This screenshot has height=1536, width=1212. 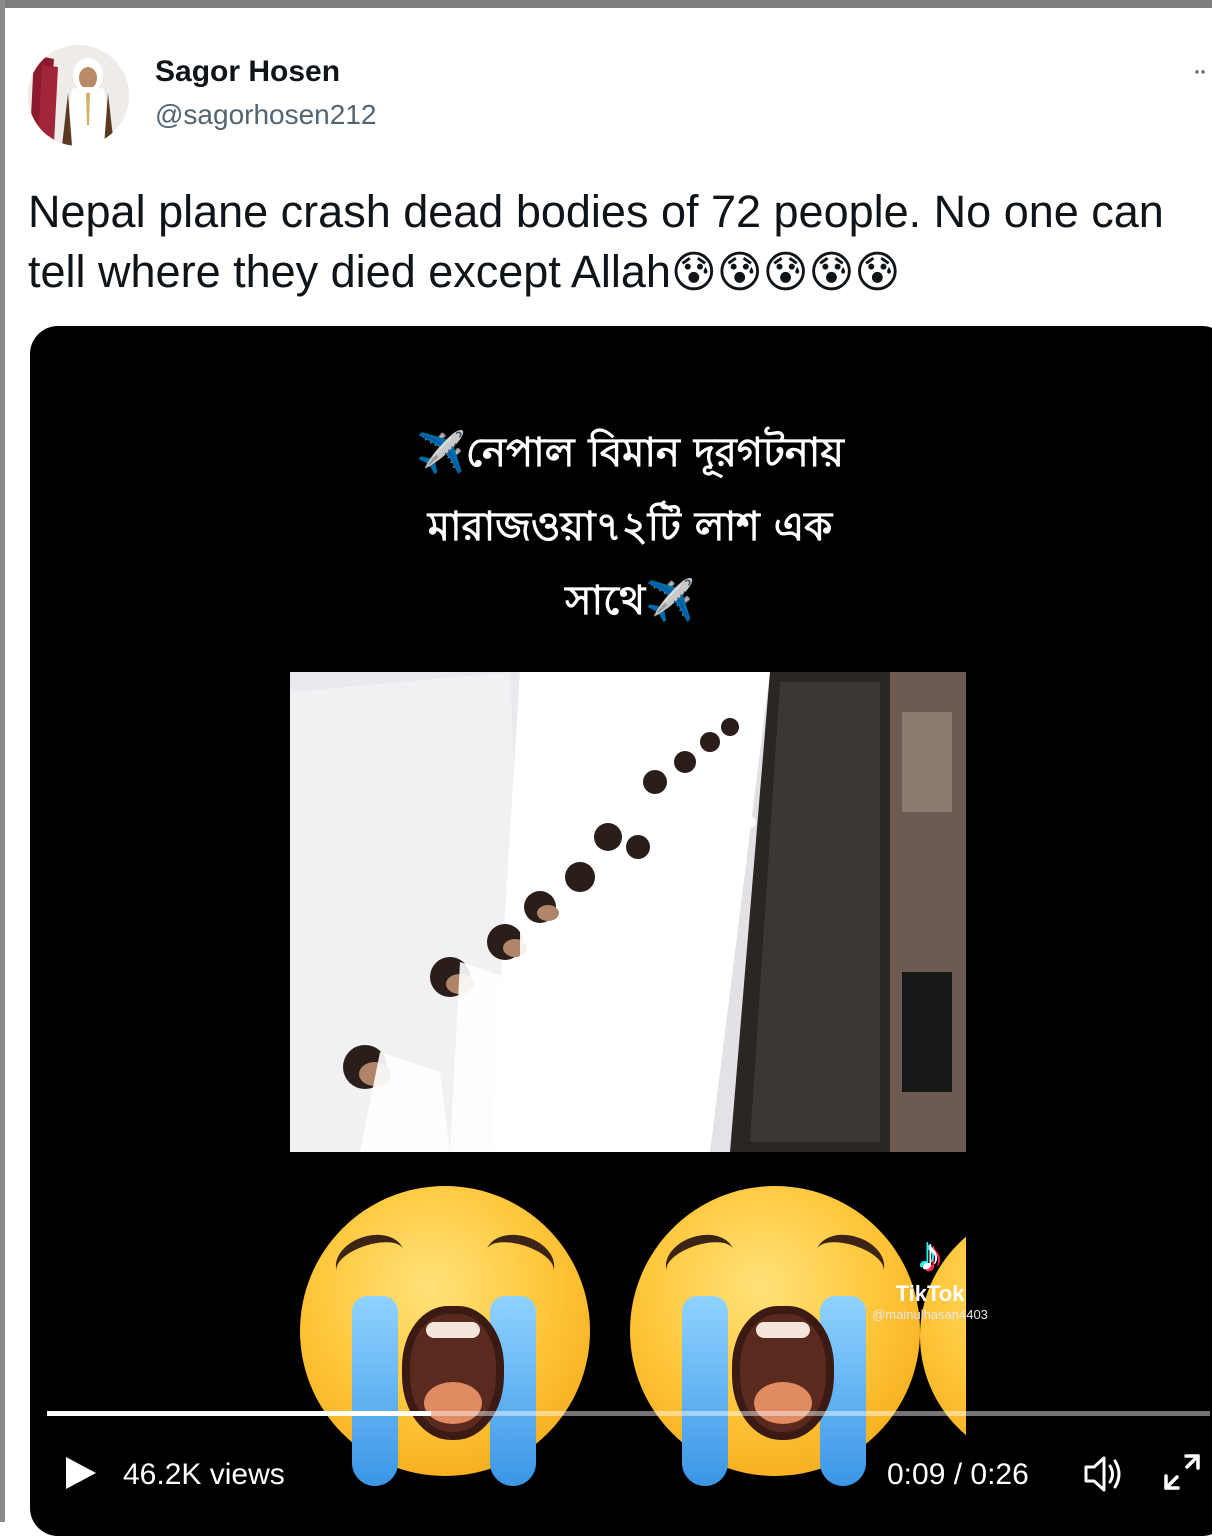 What do you see at coordinates (239, 1413) in the screenshot?
I see `video-progress-fill` at bounding box center [239, 1413].